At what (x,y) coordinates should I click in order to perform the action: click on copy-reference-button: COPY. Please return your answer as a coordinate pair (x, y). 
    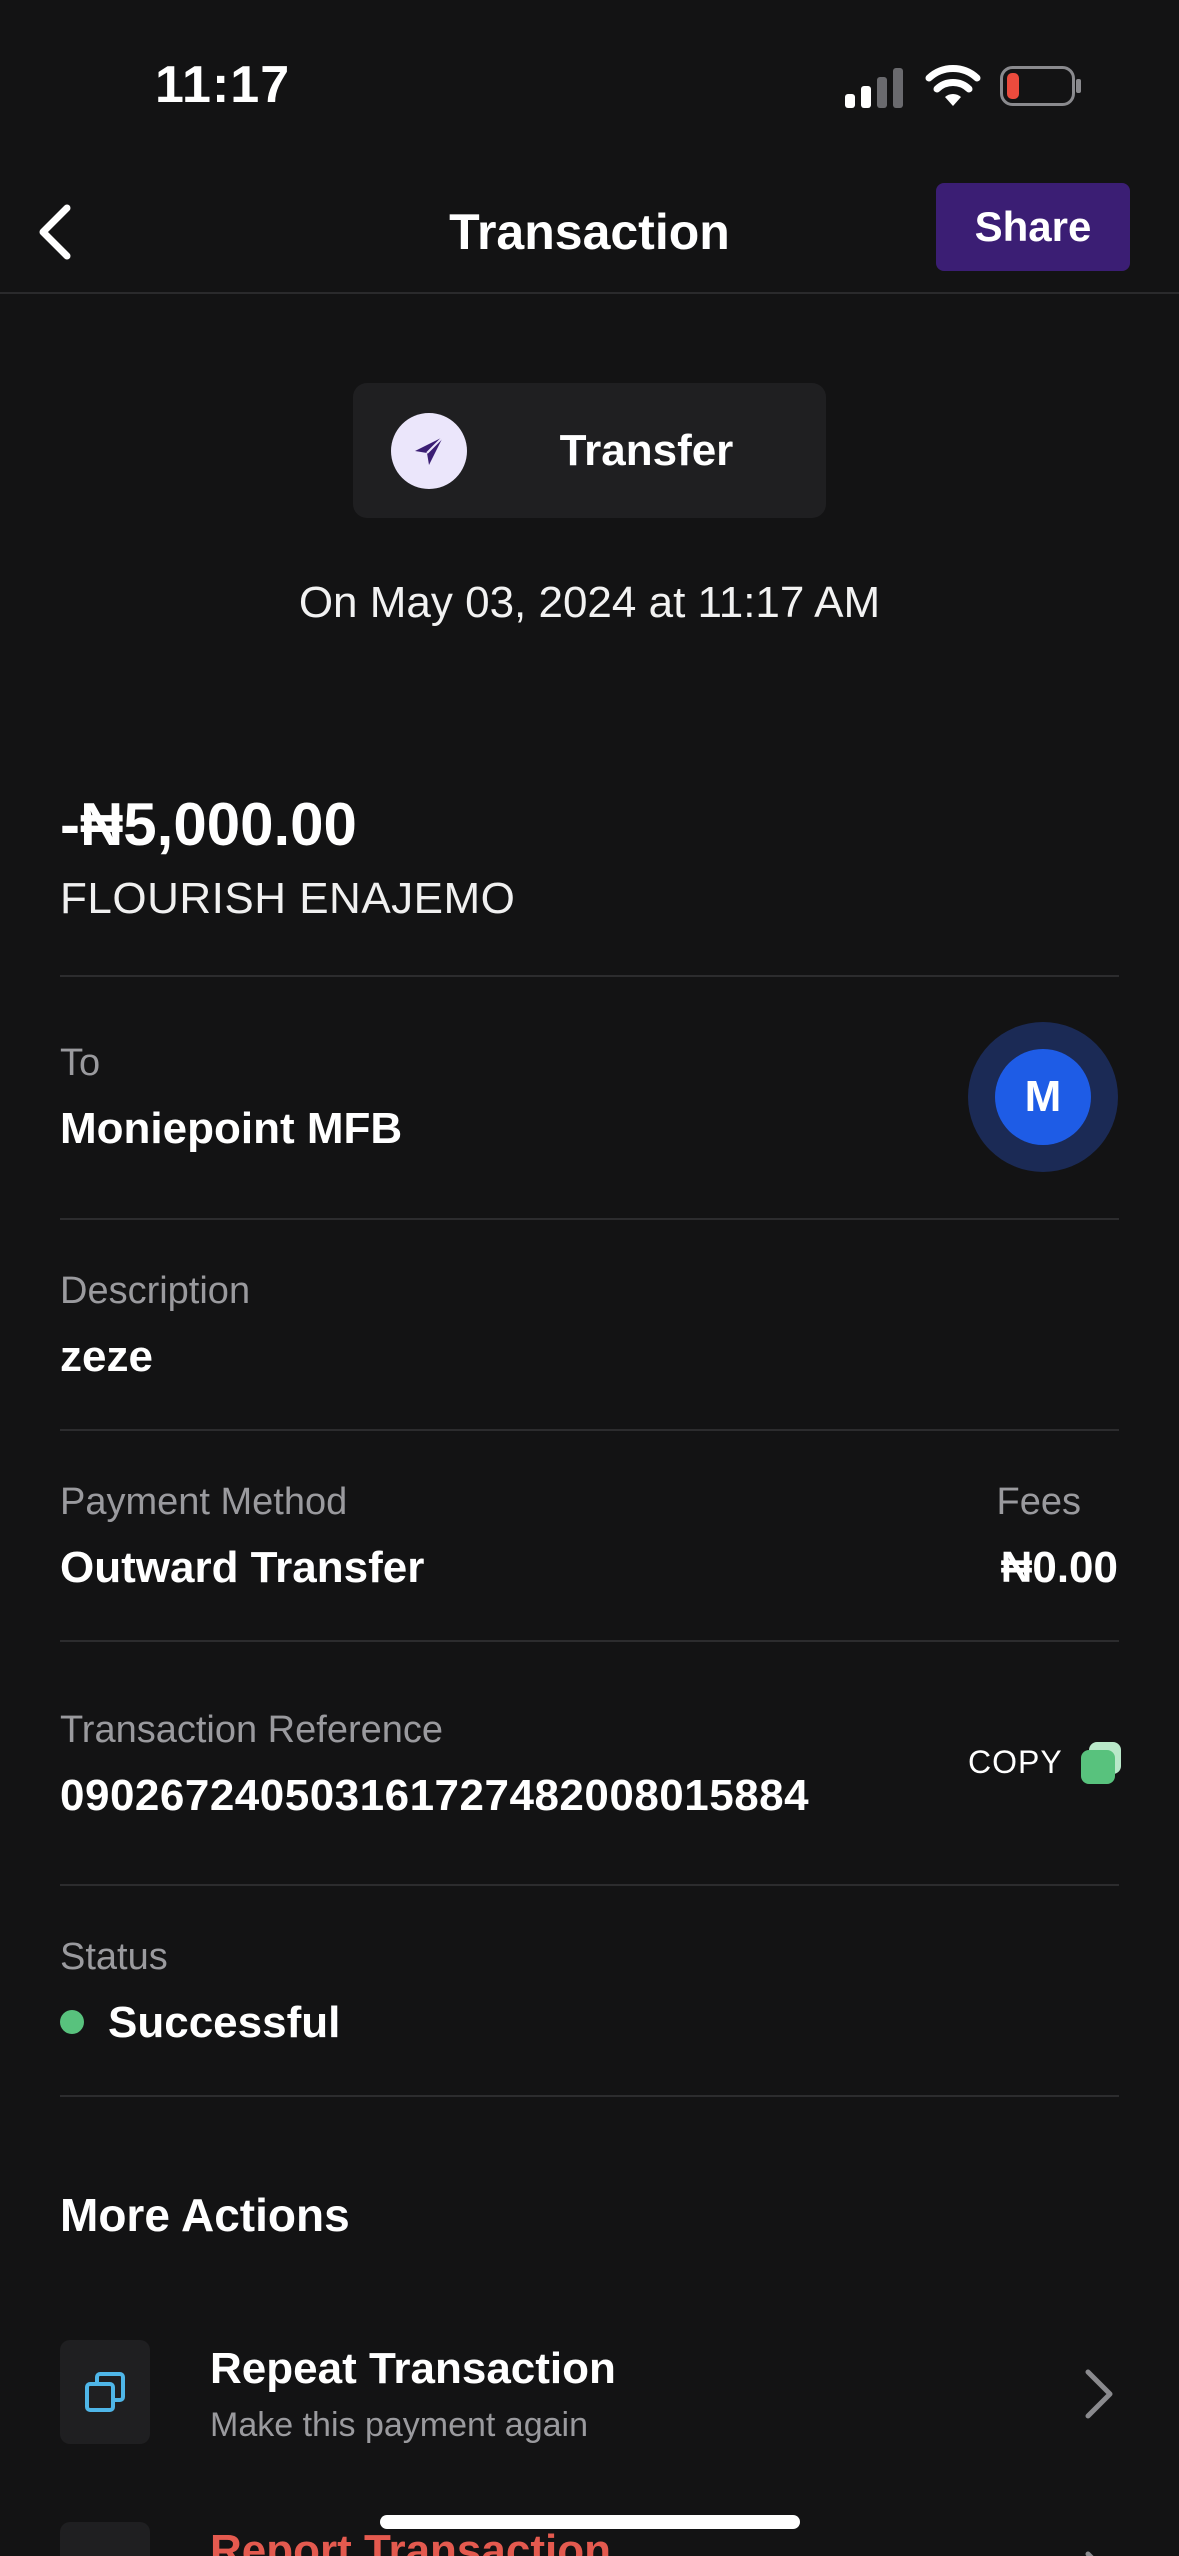
    Looking at the image, I should click on (1046, 1762).